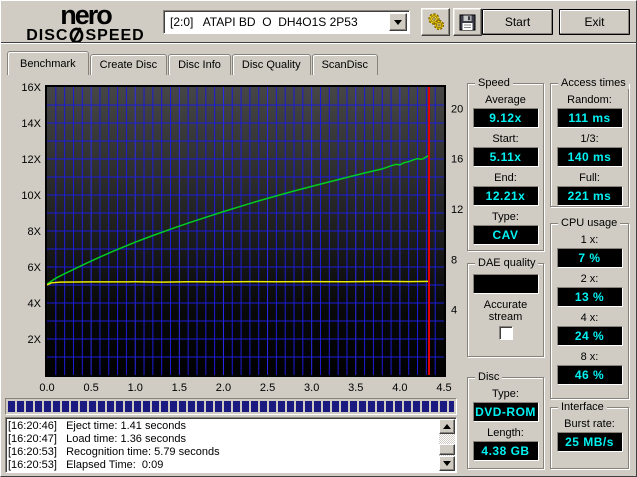  Describe the element at coordinates (35, 340) in the screenshot. I see `svg-text: 2X` at that location.